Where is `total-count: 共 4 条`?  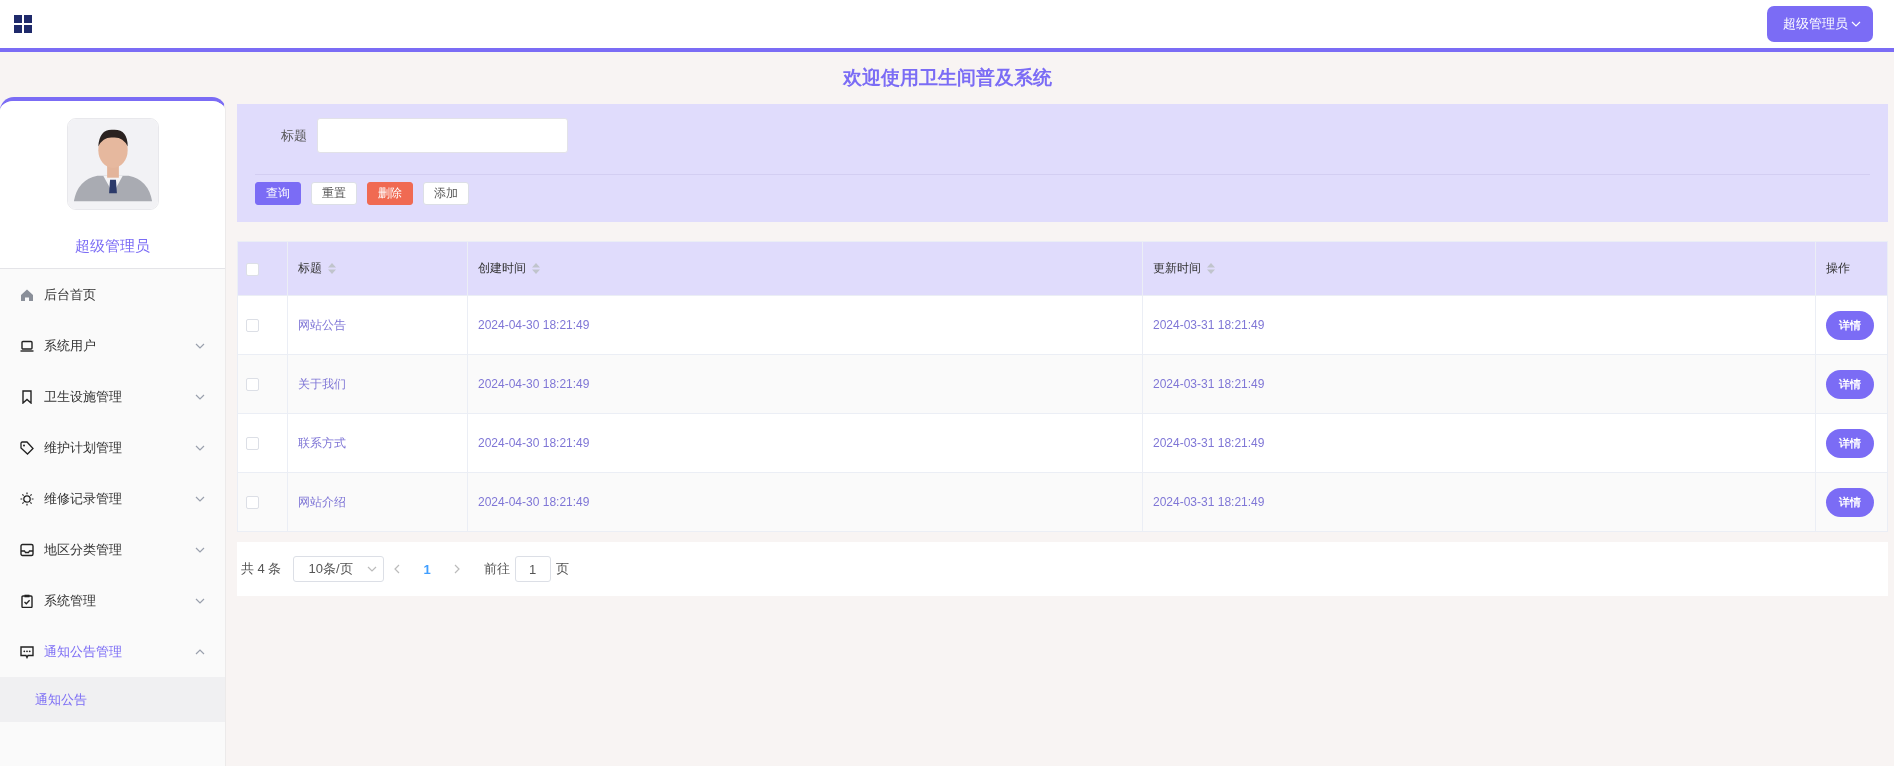
total-count: 共 4 条 is located at coordinates (261, 569).